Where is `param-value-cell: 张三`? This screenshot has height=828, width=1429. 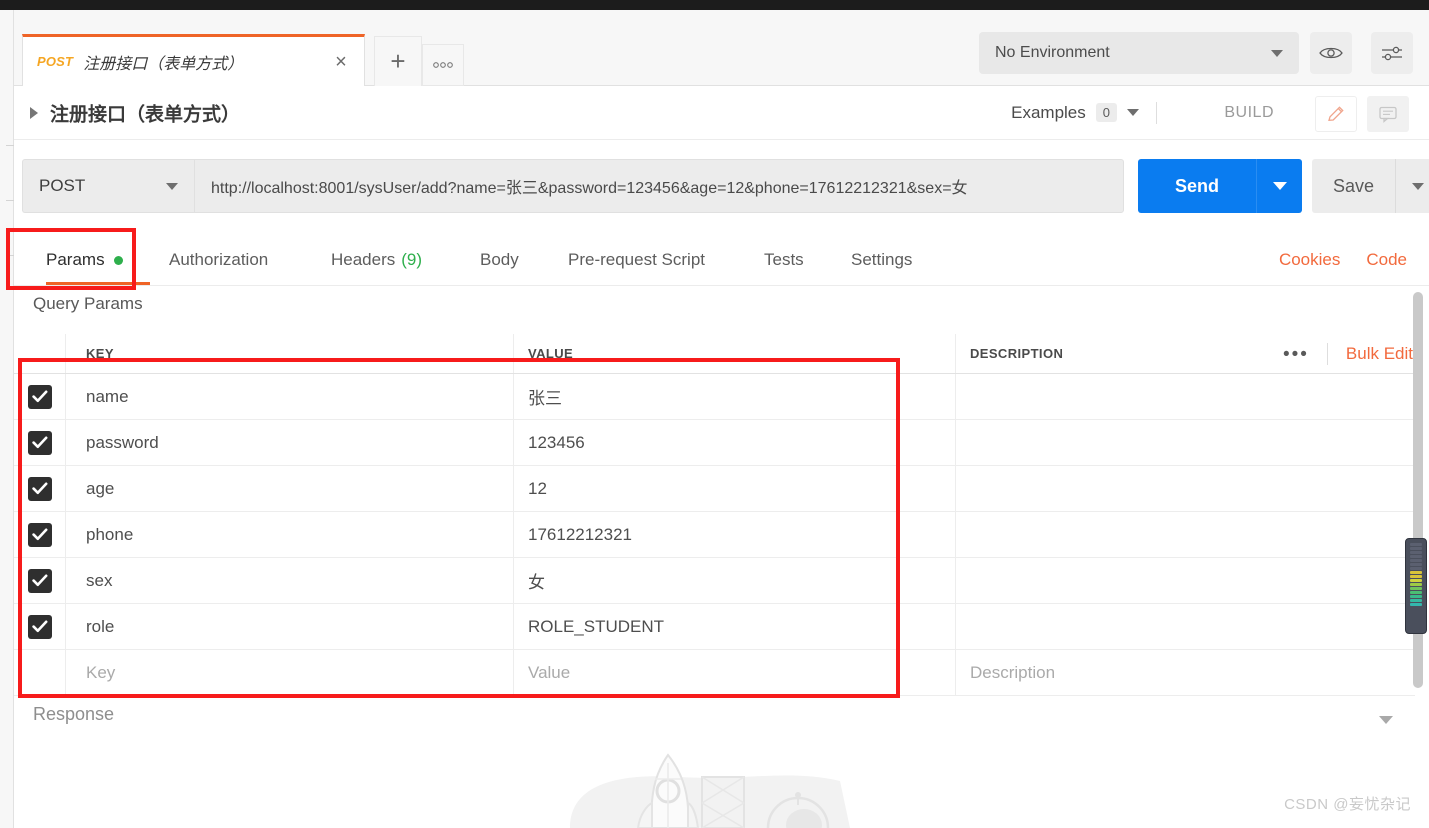
param-value-cell: 张三 is located at coordinates (735, 396).